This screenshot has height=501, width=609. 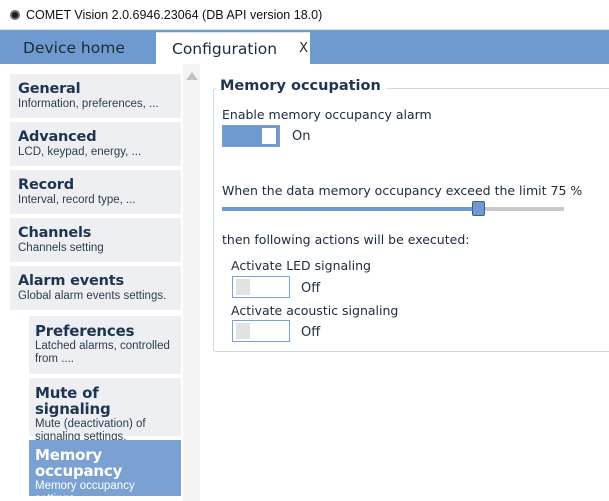 I want to click on slider-thumb, so click(x=478, y=208).